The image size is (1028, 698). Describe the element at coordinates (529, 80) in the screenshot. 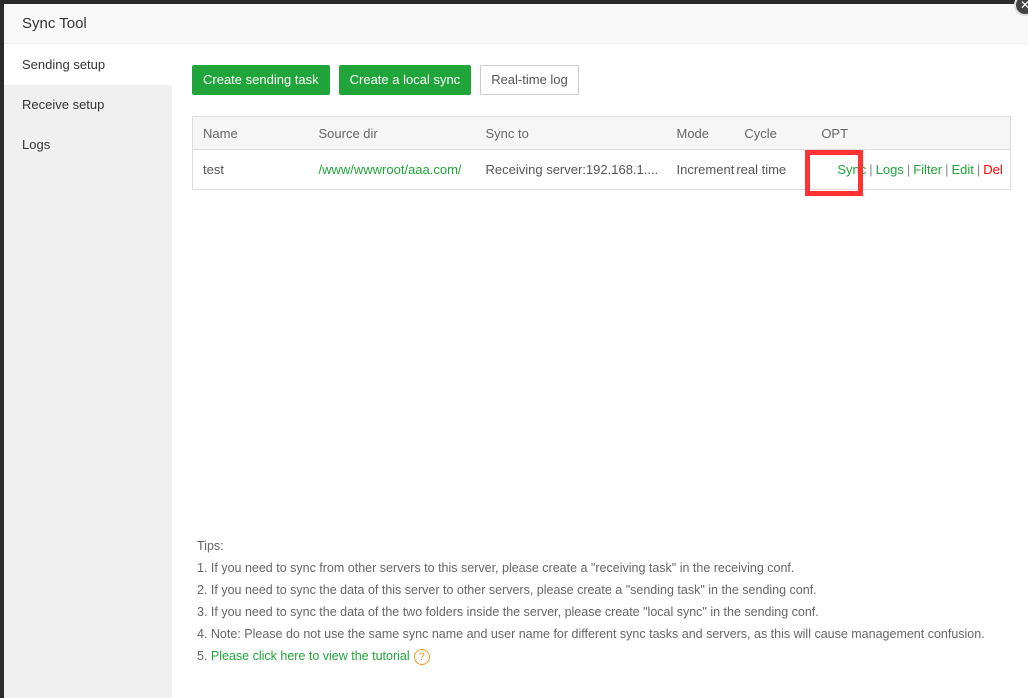

I see `real-time-log-button: Real-time log` at that location.